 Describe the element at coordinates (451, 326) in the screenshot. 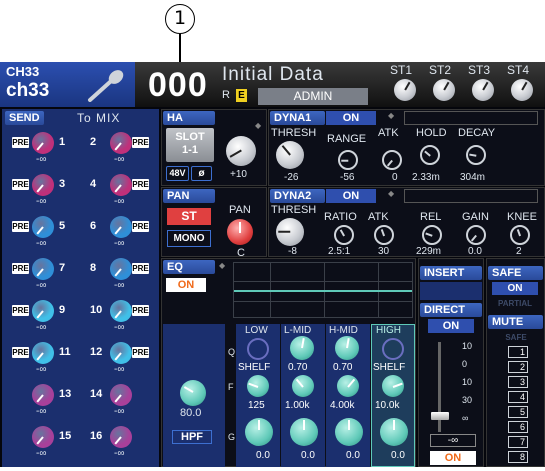

I see `direct-on-button: ON` at that location.